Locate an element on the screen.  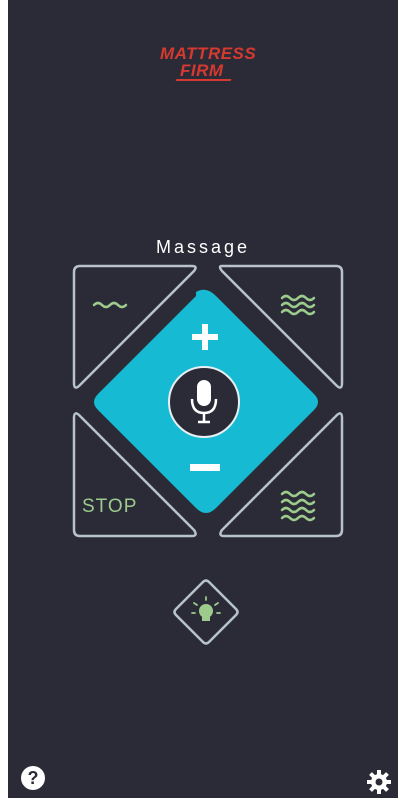
wave-high-icon is located at coordinates (298, 506).